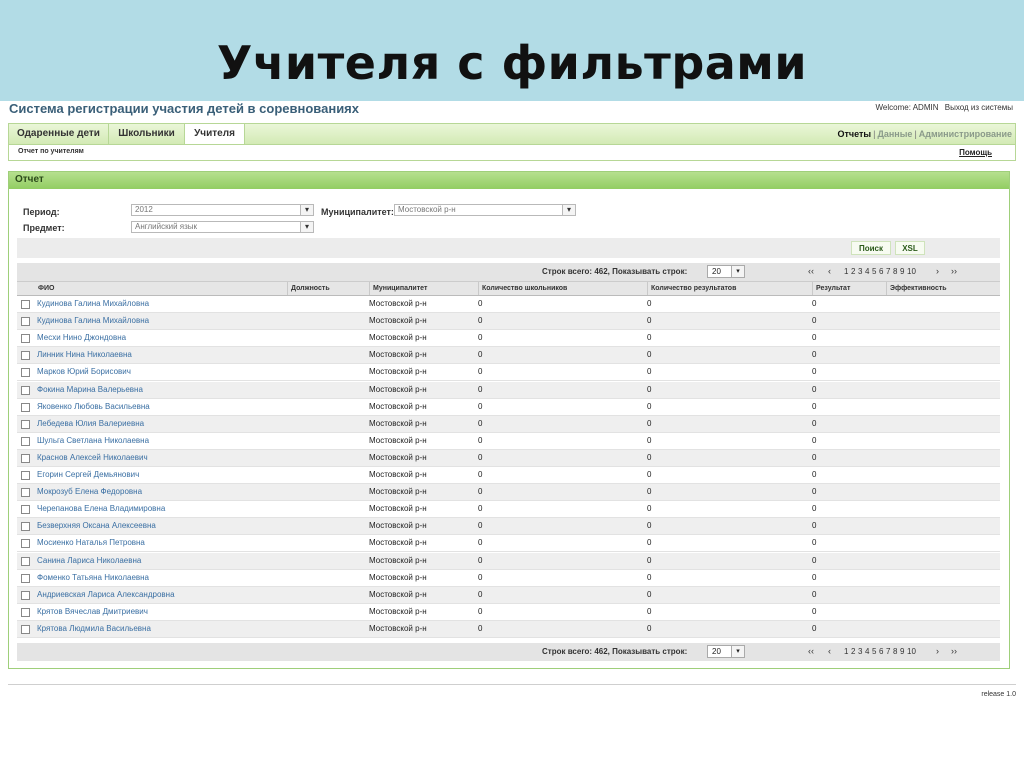  I want to click on page-size-value: 20, so click(716, 271).